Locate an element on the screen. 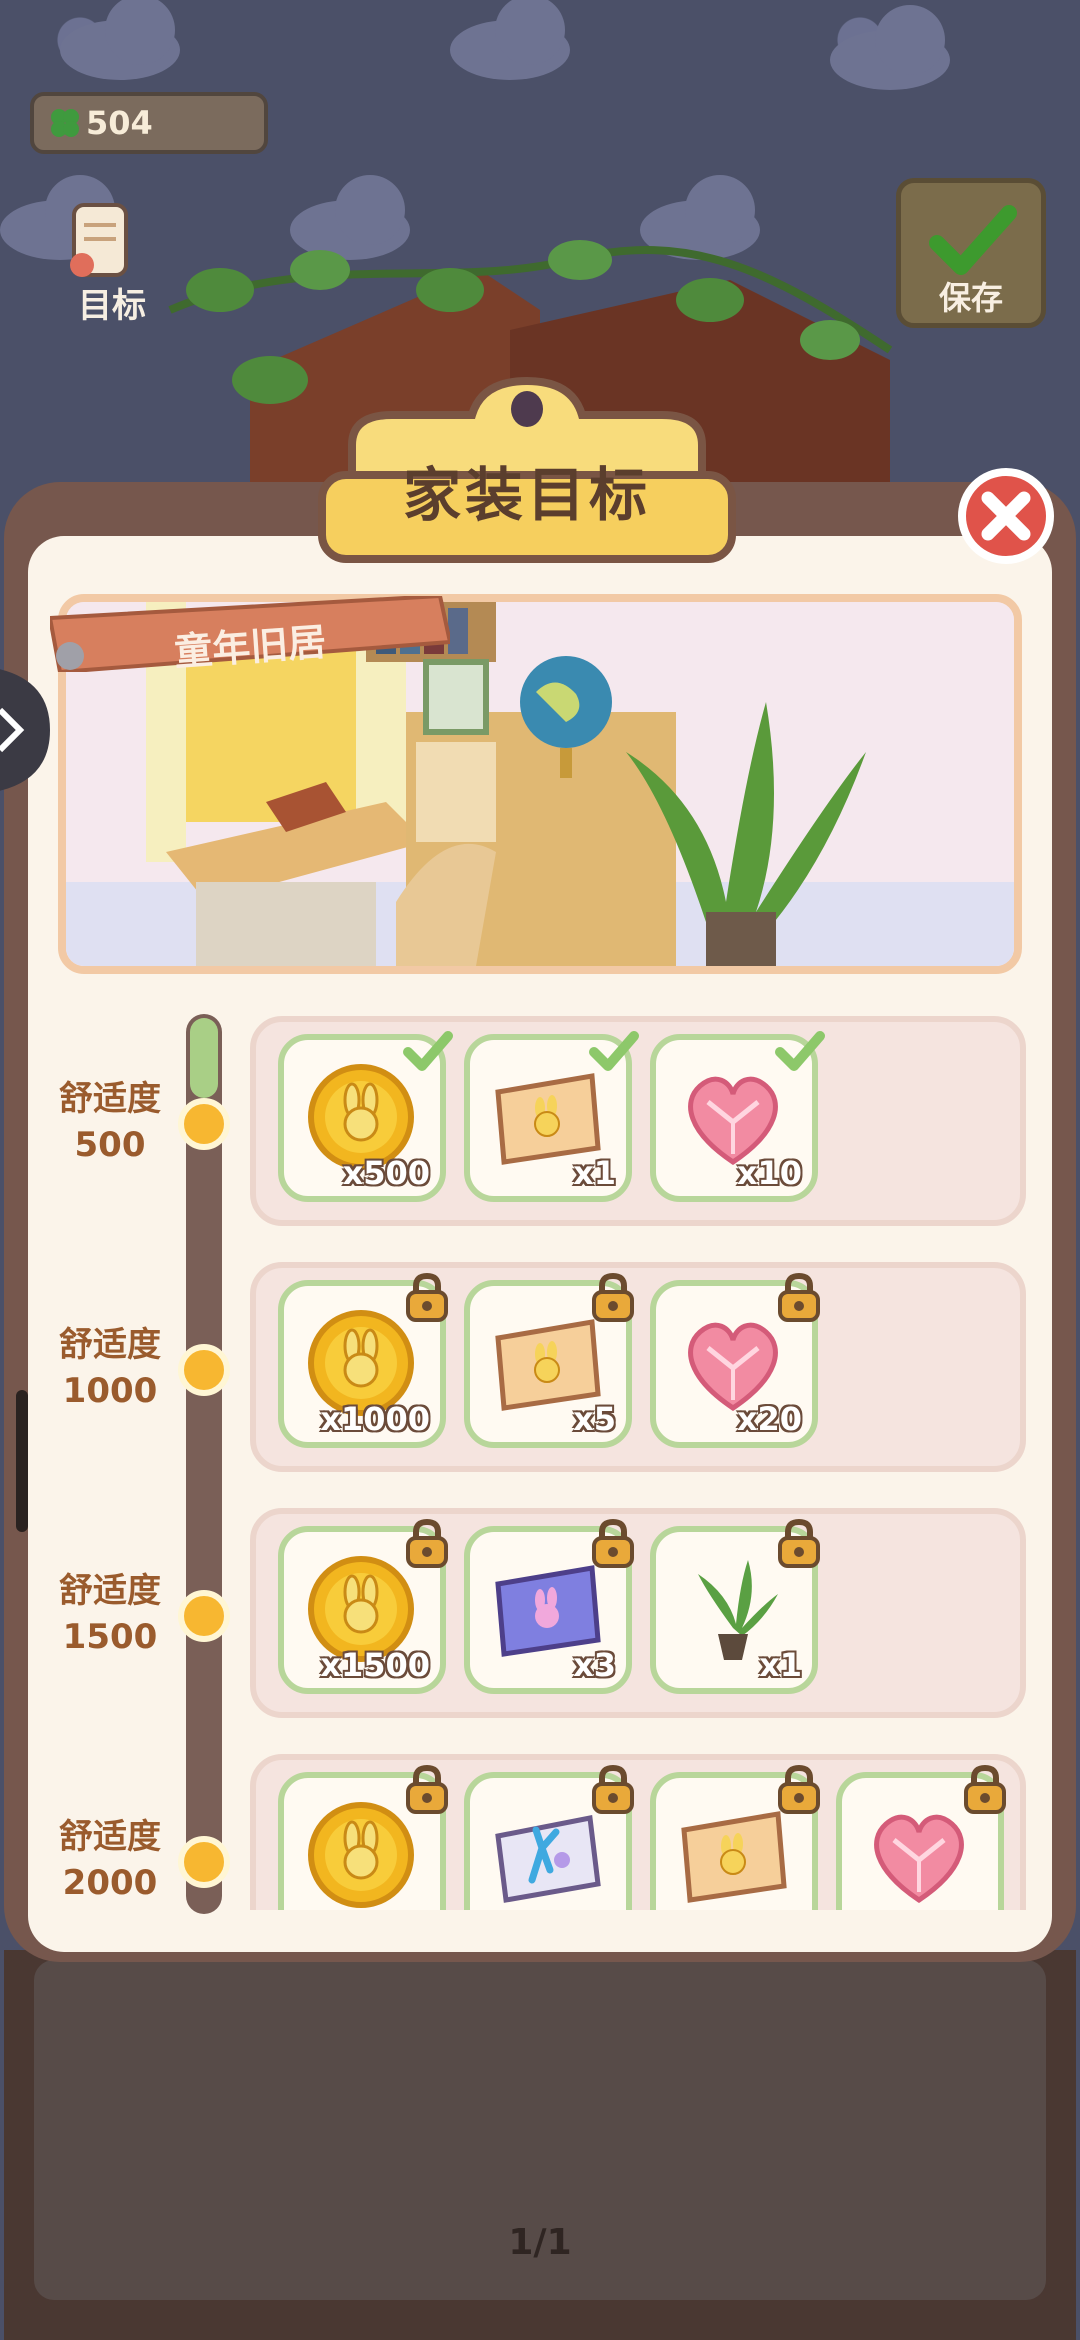 Image resolution: width=1080 pixels, height=2340 pixels. side-drawer-toggle is located at coordinates (35, 730).